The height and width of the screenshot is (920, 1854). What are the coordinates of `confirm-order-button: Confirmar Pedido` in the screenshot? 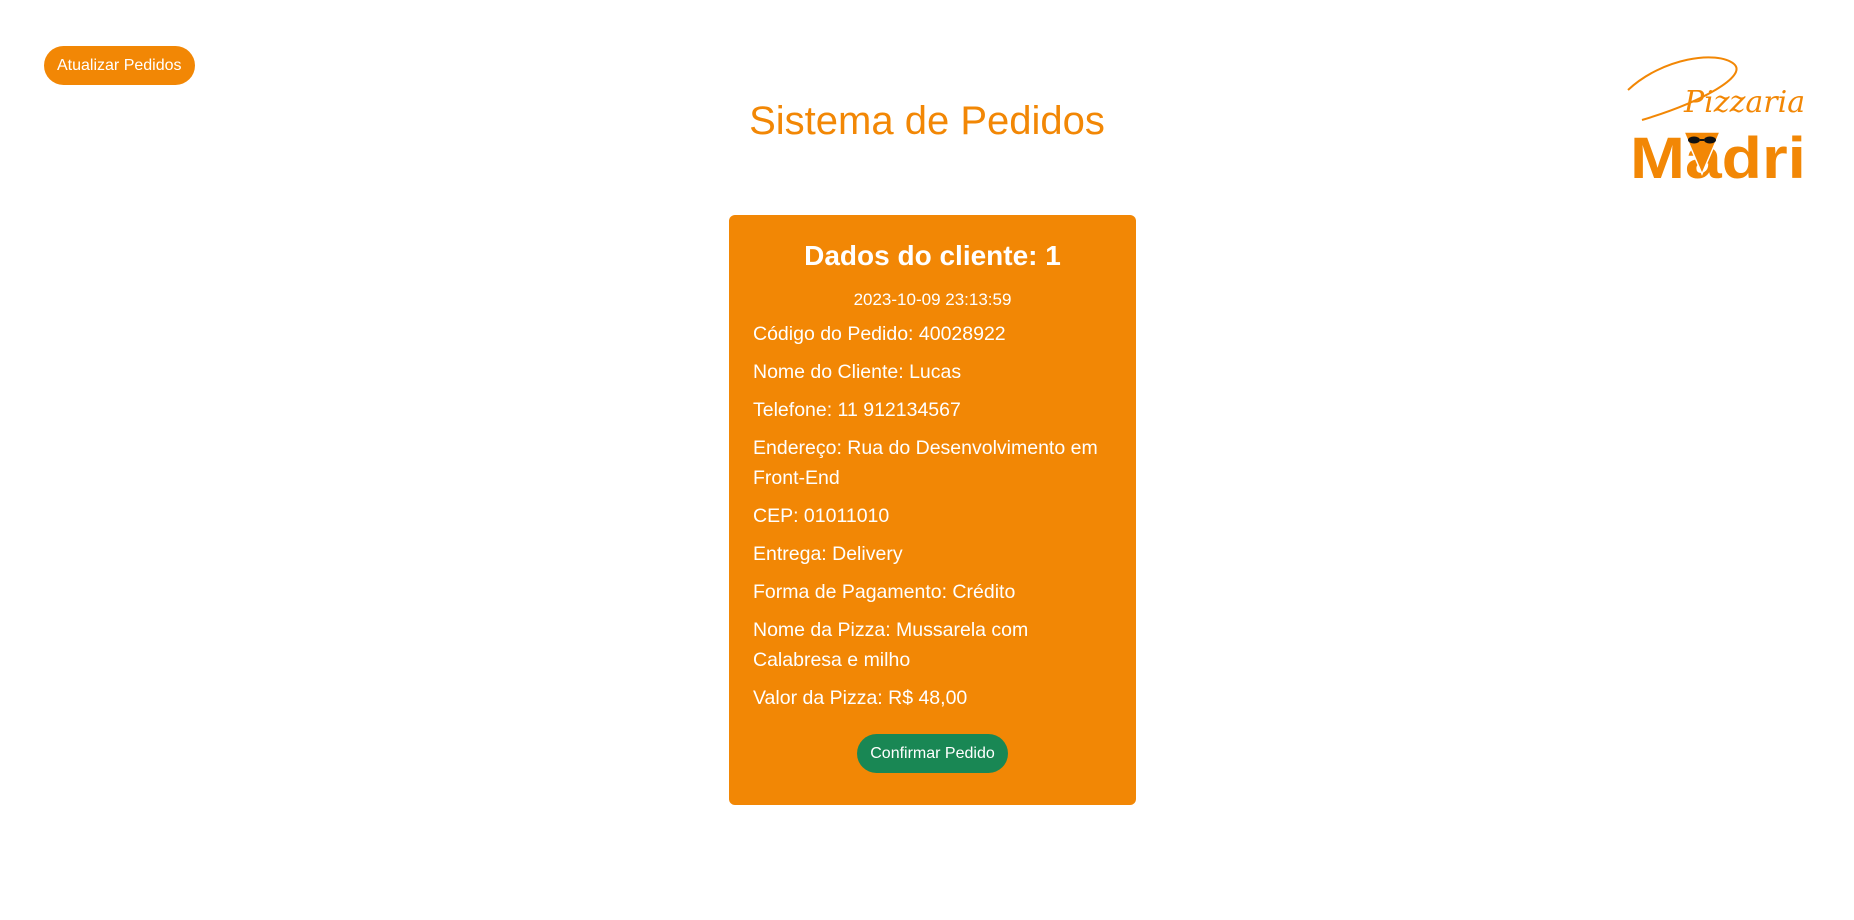 It's located at (932, 753).